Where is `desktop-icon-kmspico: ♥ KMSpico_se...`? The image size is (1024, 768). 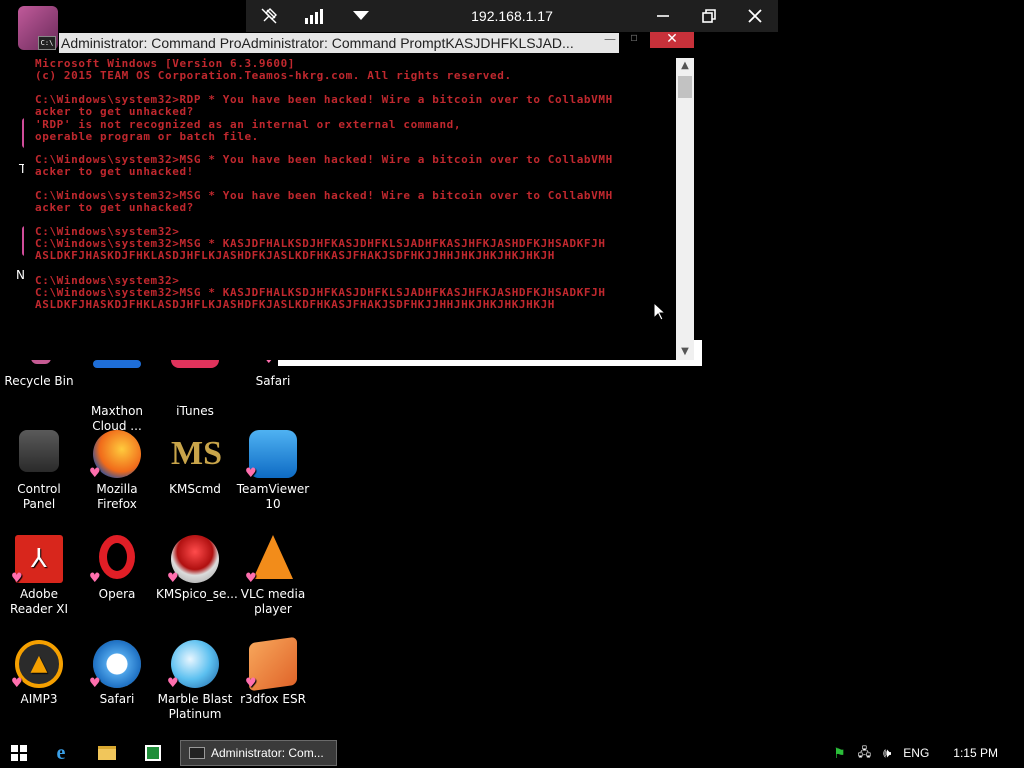 desktop-icon-kmspico: ♥ KMSpico_se... is located at coordinates (197, 568).